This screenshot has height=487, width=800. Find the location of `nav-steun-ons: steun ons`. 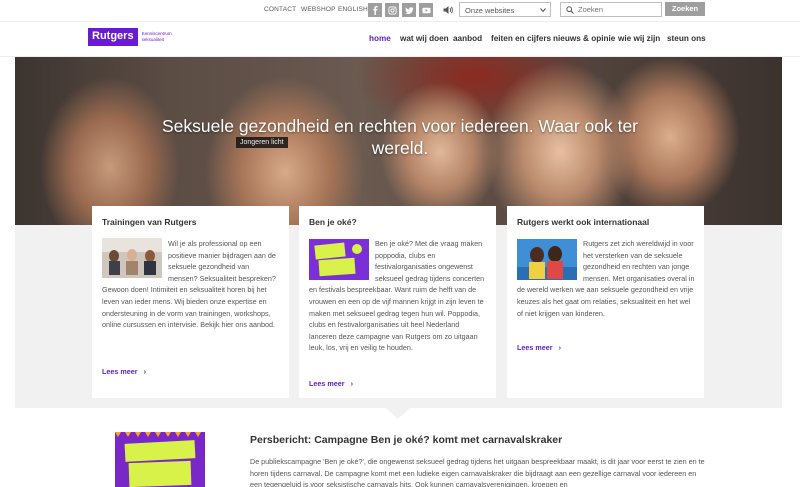

nav-steun-ons: steun ons is located at coordinates (686, 38).